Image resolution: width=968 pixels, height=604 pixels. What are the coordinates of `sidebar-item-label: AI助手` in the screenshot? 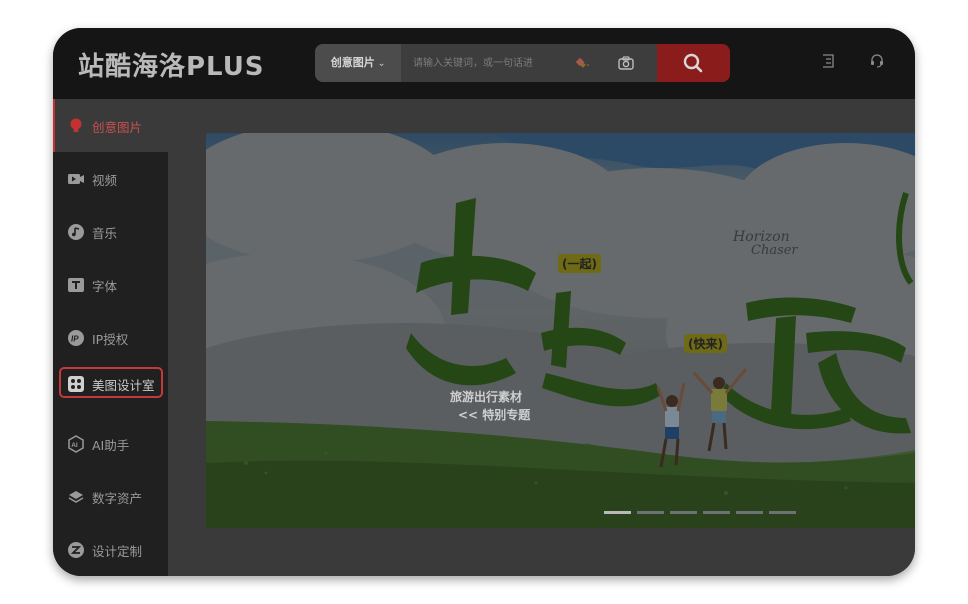 It's located at (111, 445).